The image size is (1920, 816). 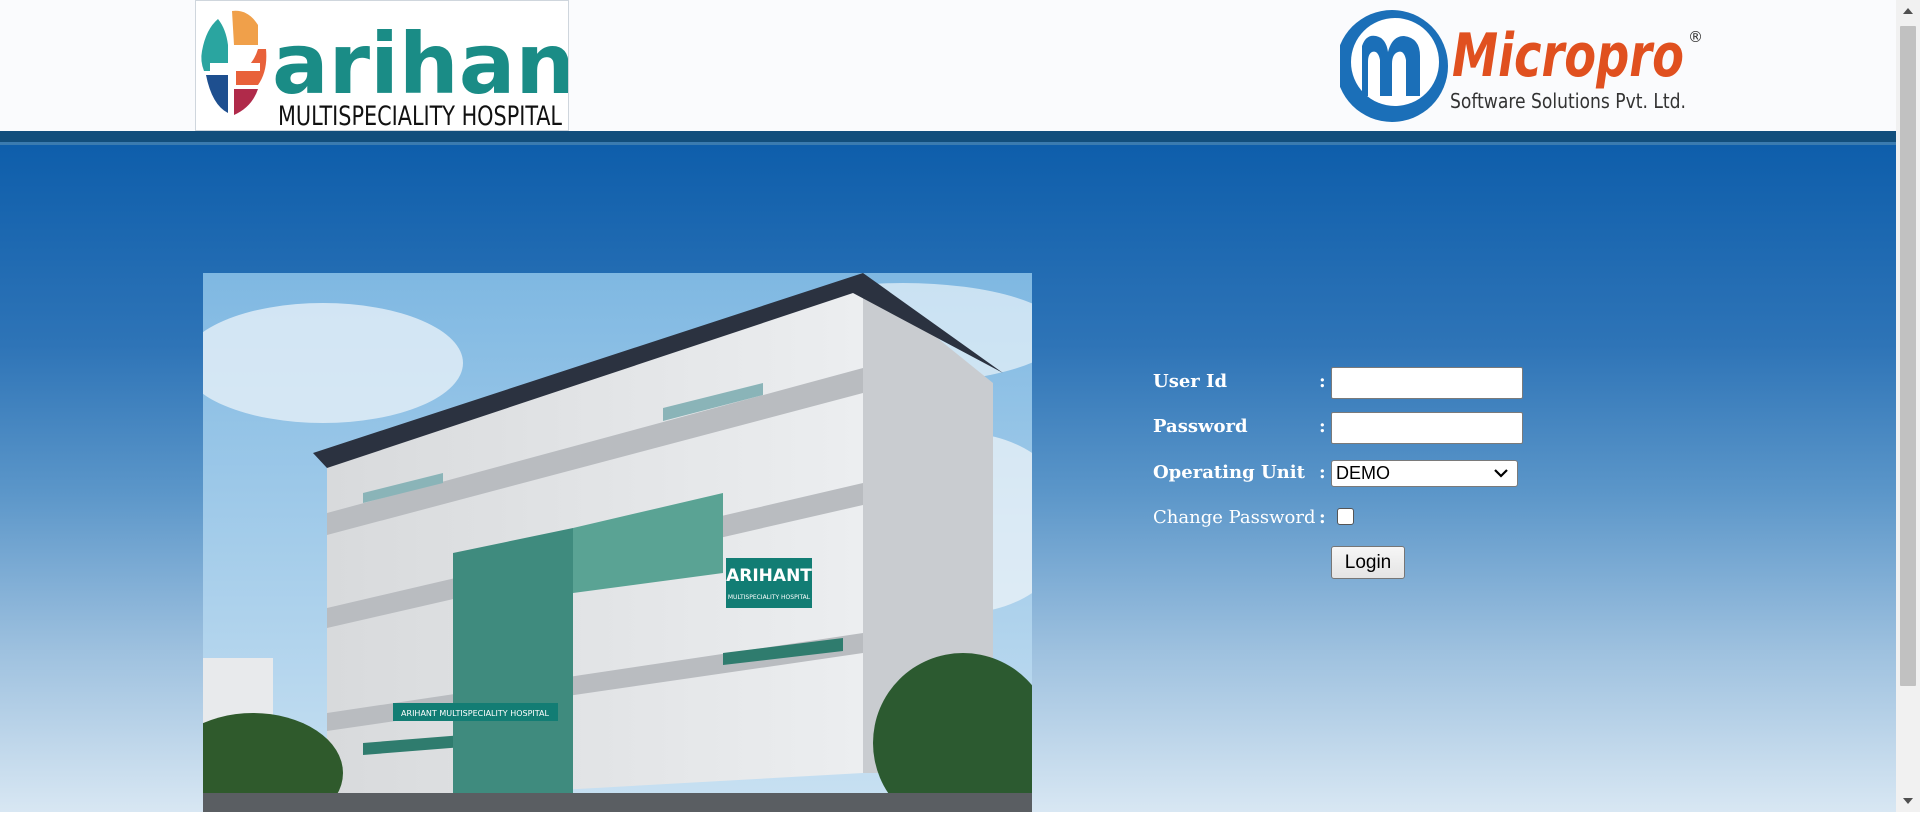 I want to click on arrow-up-icon, so click(x=1908, y=11).